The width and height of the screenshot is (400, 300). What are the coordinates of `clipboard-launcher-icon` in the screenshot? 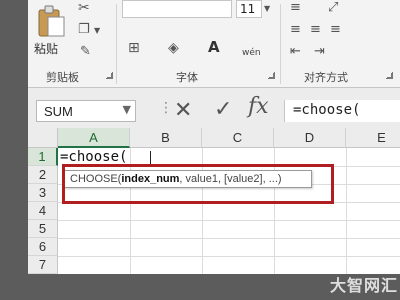 It's located at (109, 75).